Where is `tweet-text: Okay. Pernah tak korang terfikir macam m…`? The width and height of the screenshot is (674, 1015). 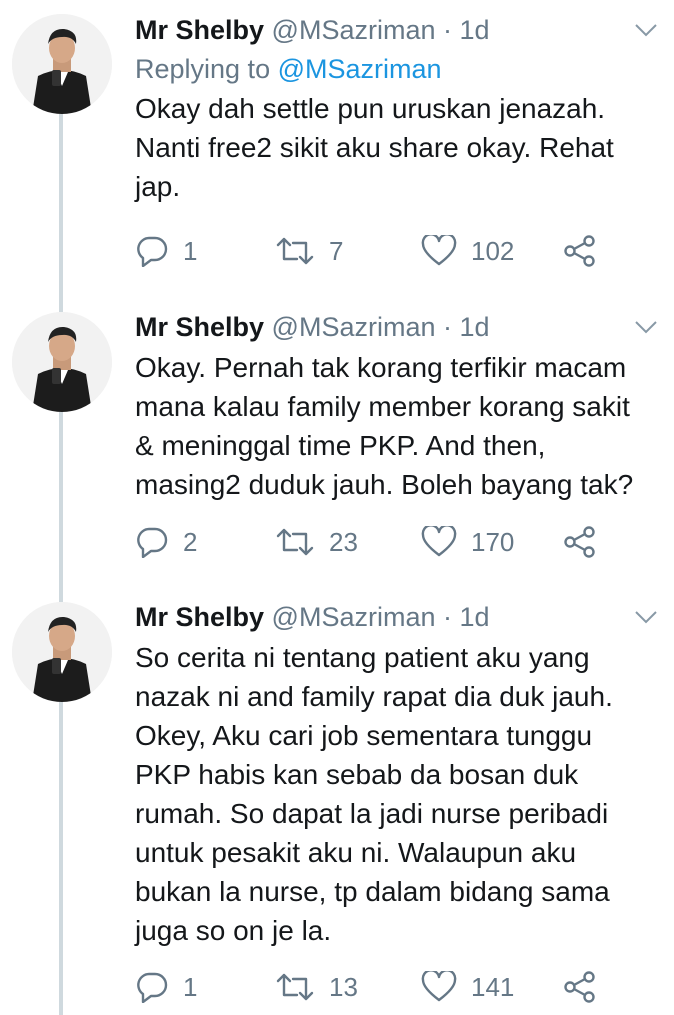 tweet-text: Okay. Pernah tak korang terfikir macam m… is located at coordinates (384, 426).